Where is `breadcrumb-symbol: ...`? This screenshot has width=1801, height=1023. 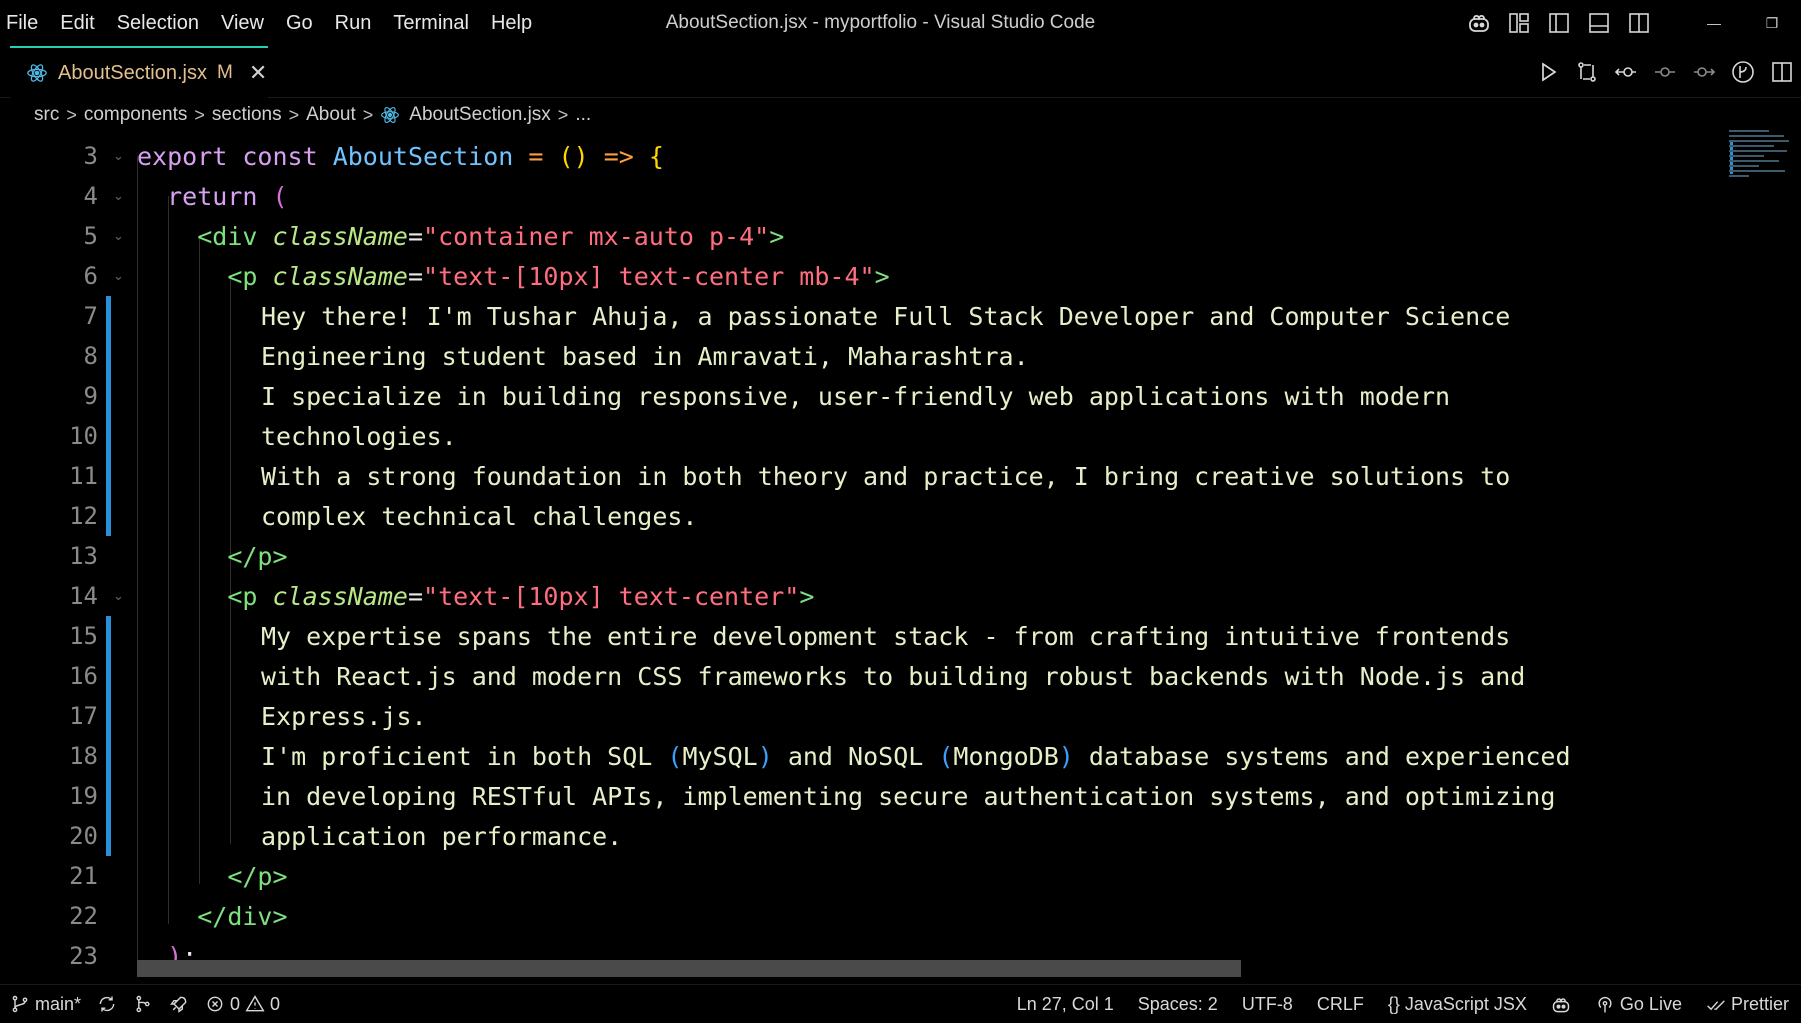
breadcrumb-symbol: ... is located at coordinates (583, 115).